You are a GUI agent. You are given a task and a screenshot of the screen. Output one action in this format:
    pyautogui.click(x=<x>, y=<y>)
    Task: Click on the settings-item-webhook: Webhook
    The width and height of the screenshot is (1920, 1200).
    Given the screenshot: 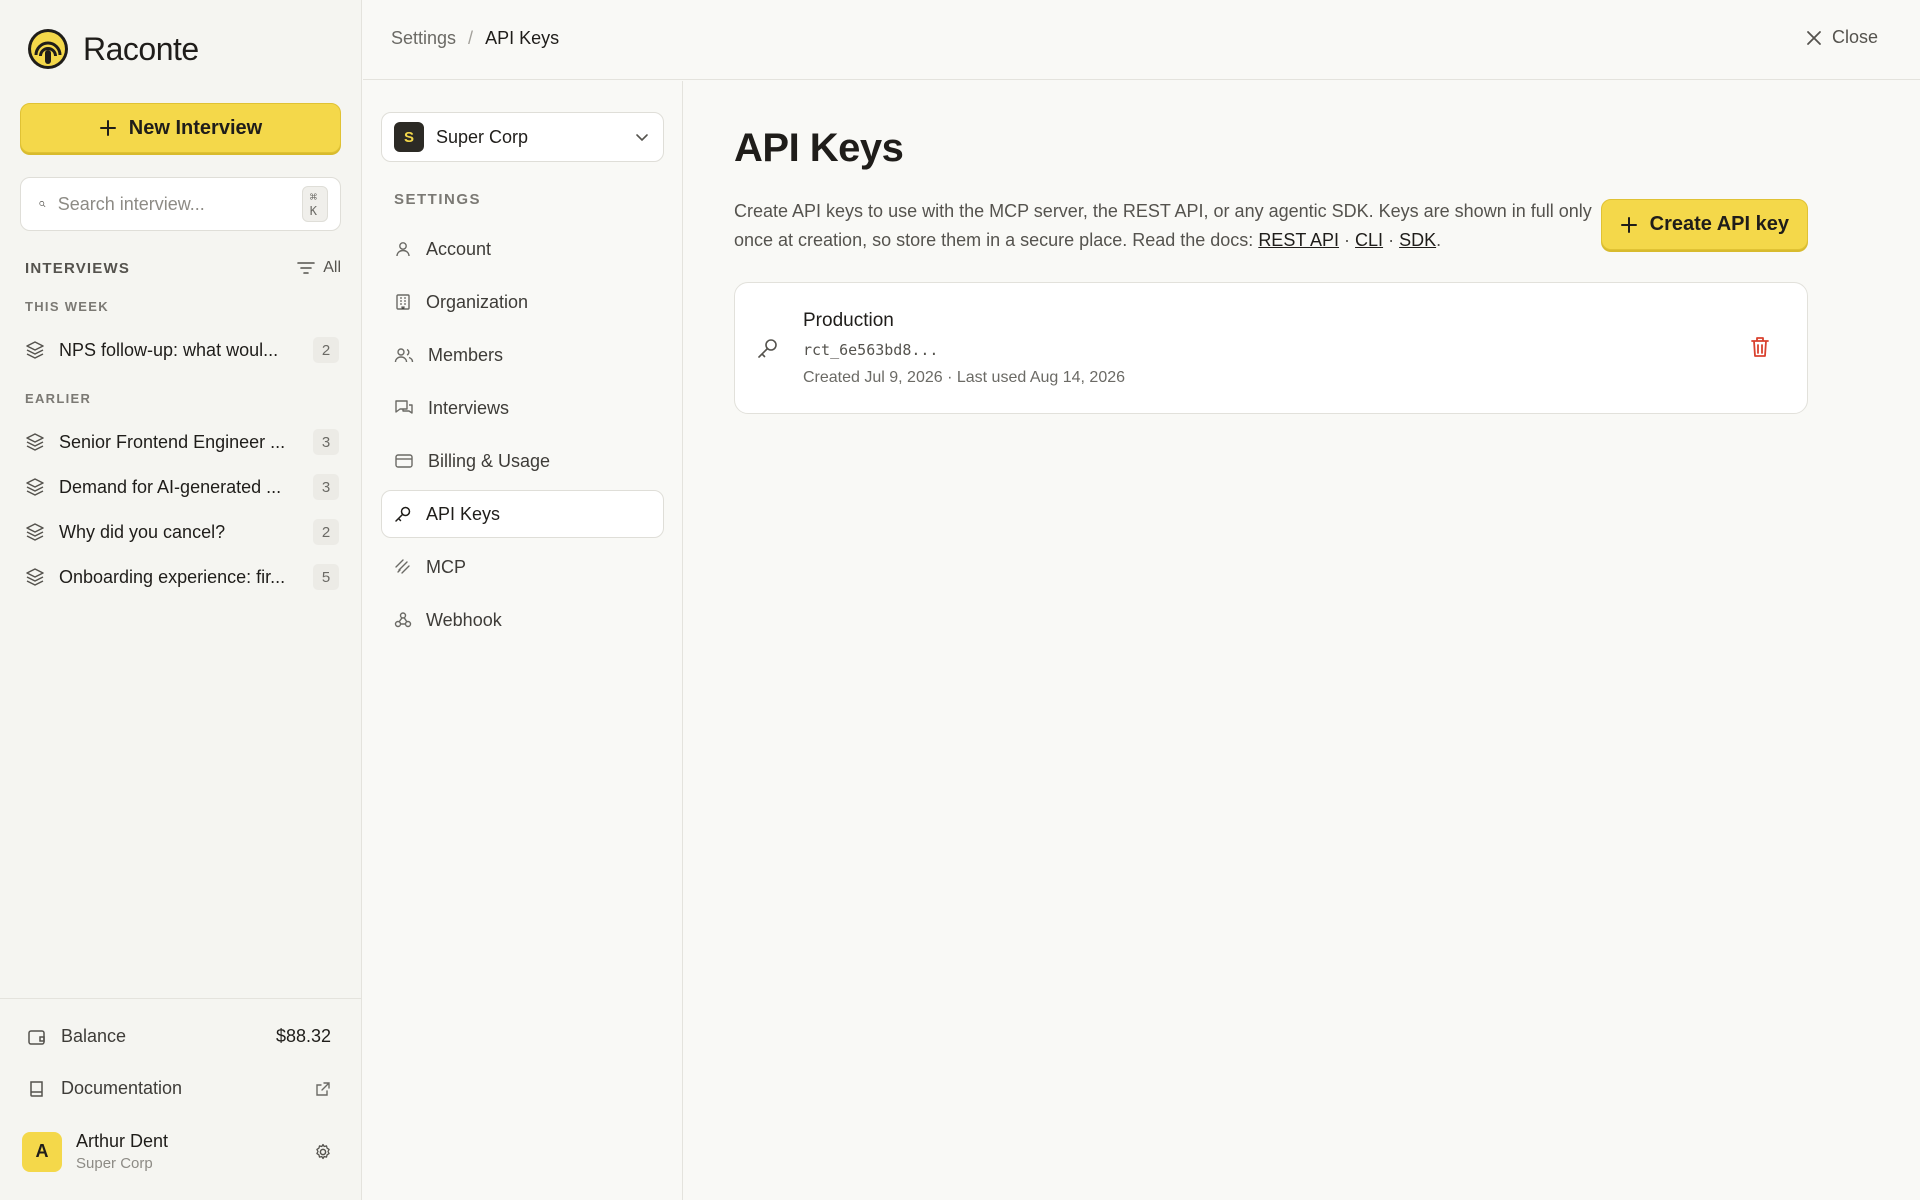 What is the action you would take?
    pyautogui.click(x=522, y=620)
    